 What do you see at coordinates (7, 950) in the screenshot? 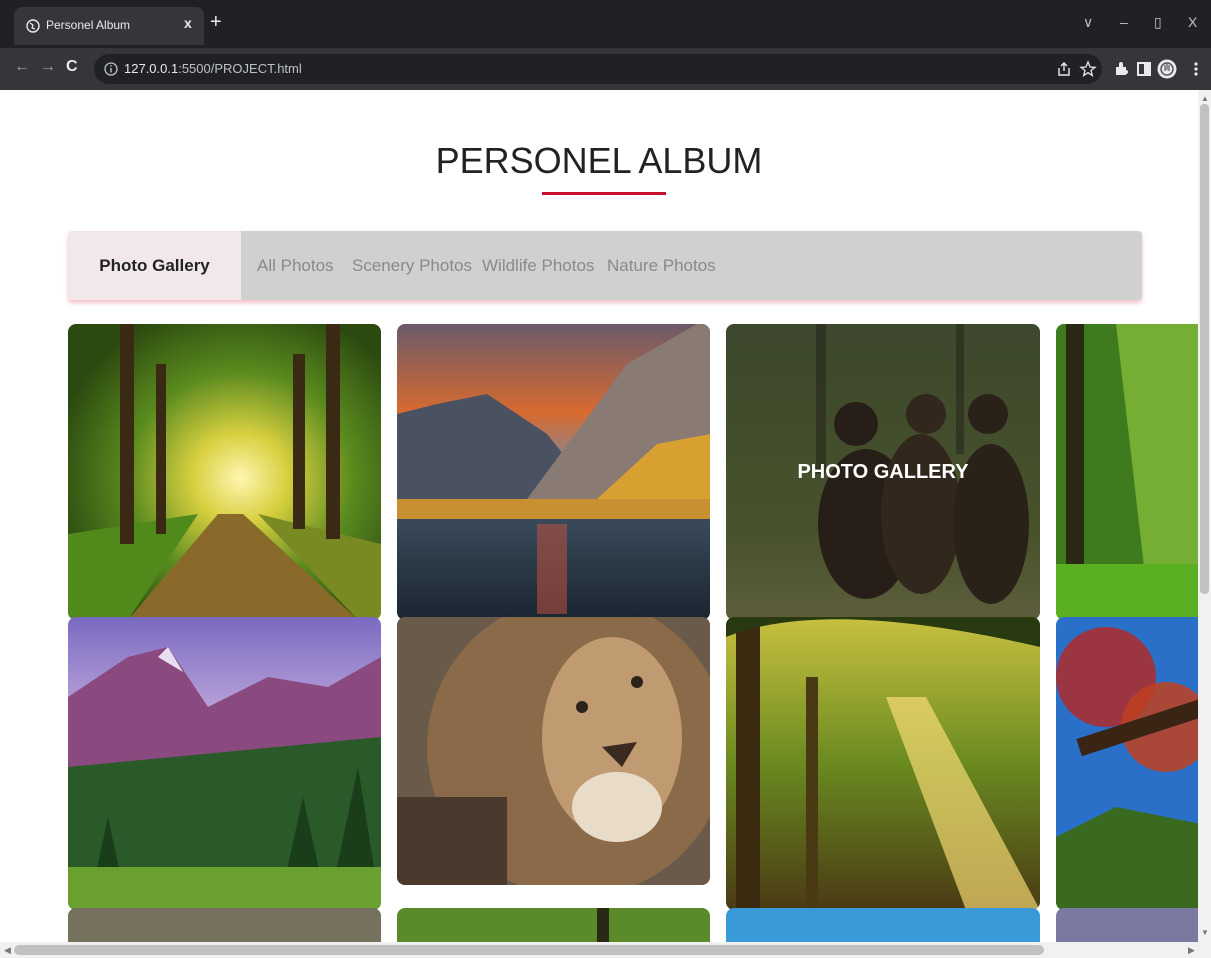
I see `scroll-left-icon: ◀` at bounding box center [7, 950].